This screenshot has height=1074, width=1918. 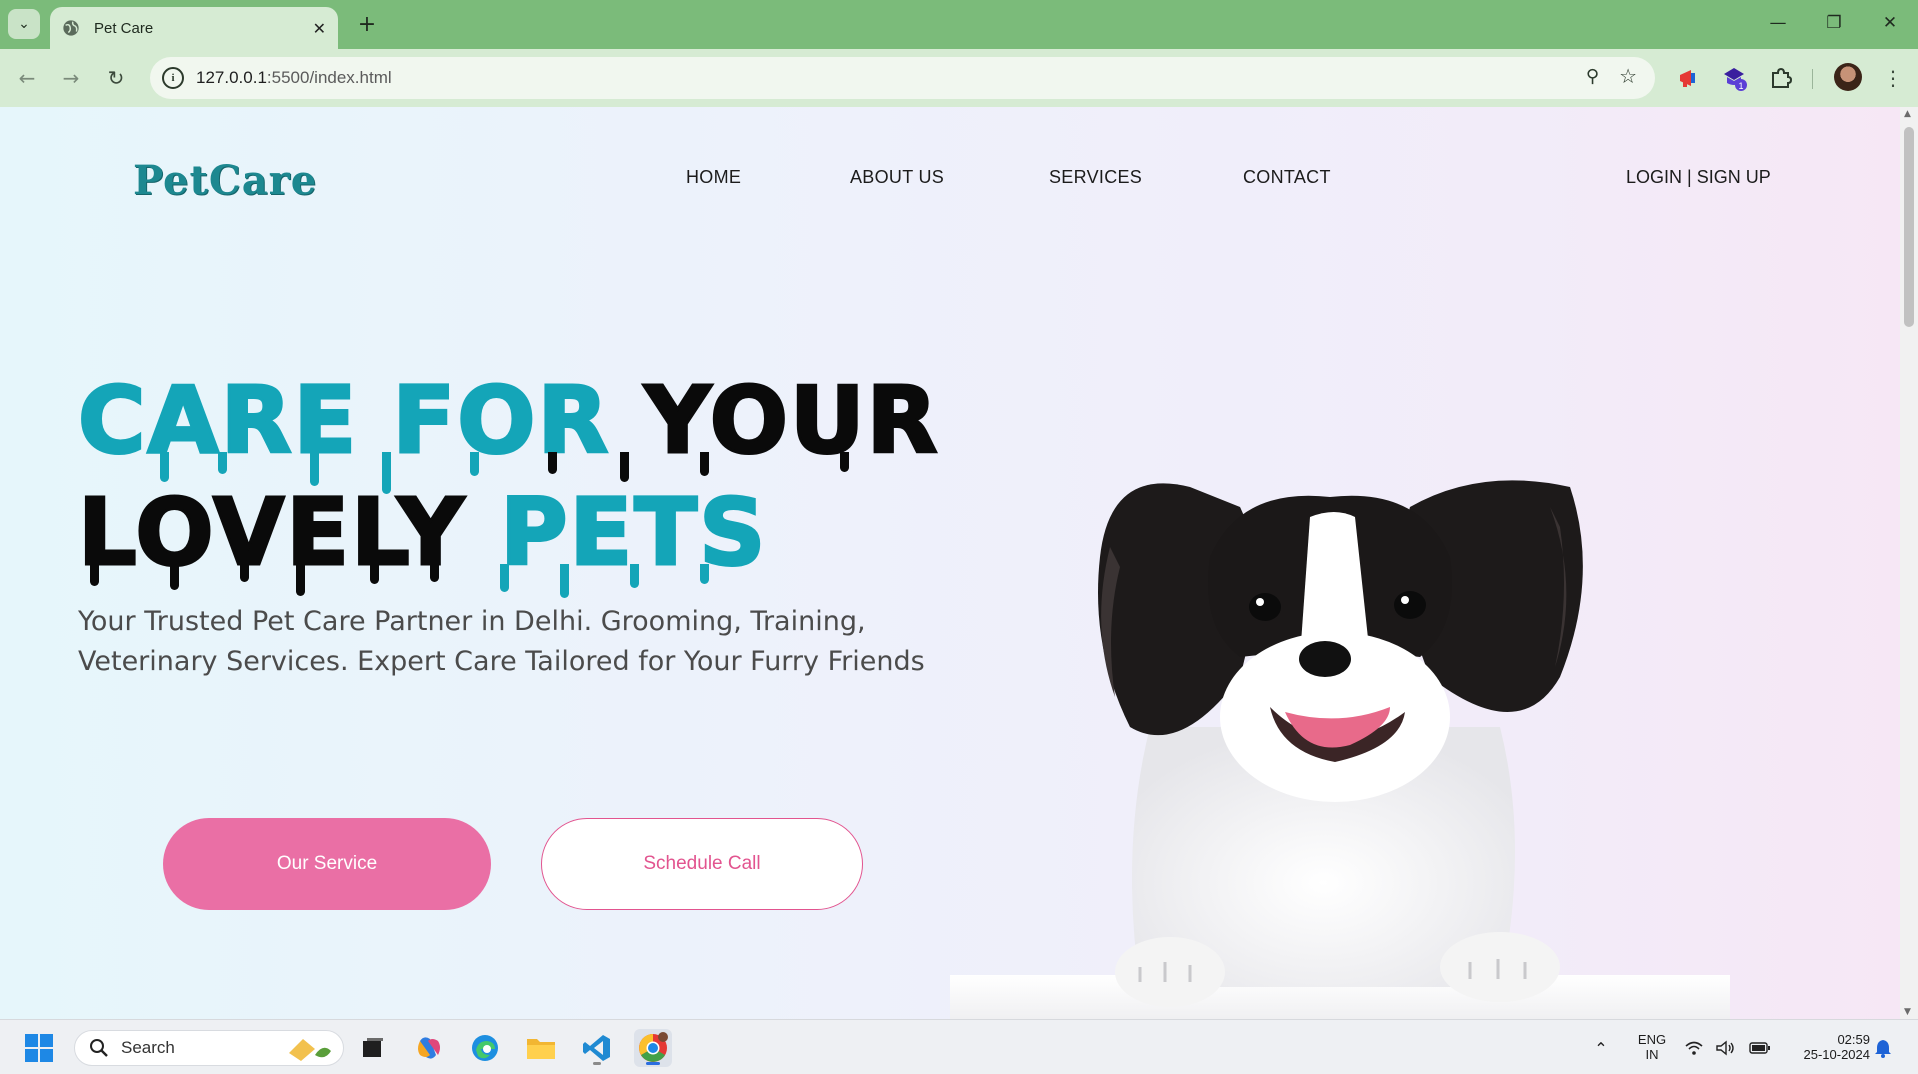 What do you see at coordinates (24, 24) in the screenshot?
I see `tab-search-button: ⌄` at bounding box center [24, 24].